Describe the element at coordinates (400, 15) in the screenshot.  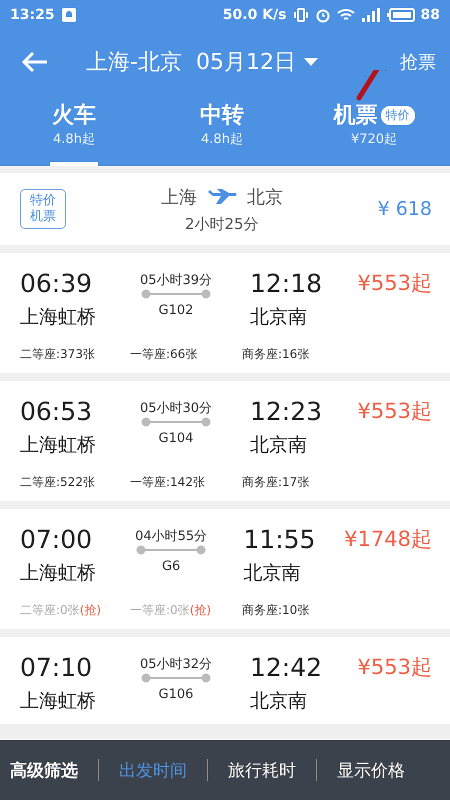
I see `battery-icon` at that location.